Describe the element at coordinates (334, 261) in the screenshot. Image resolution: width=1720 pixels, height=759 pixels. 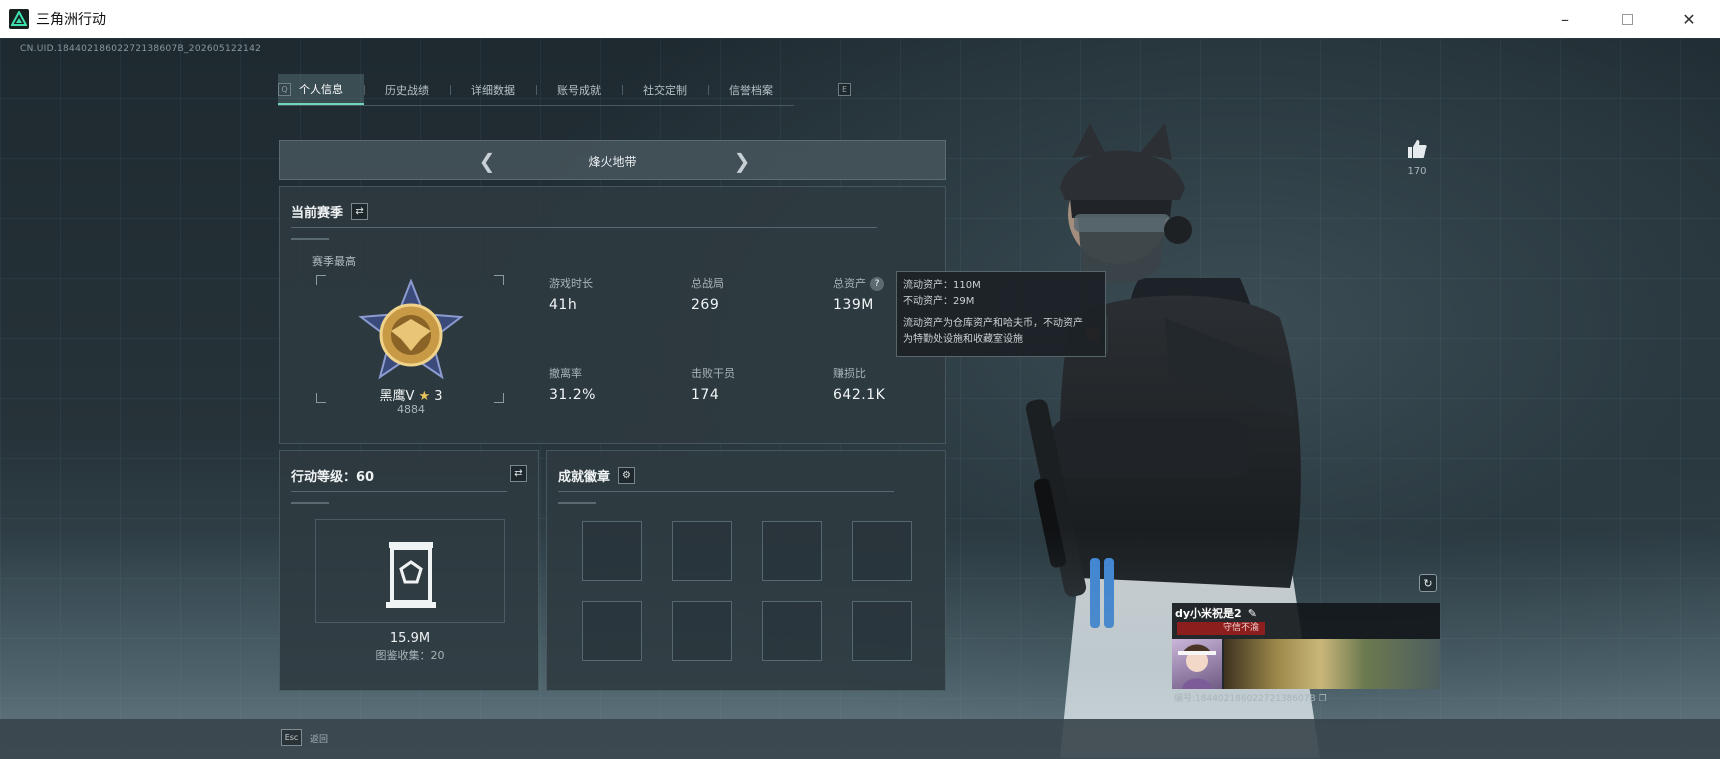
I see `season-peak-label: 赛季最高` at that location.